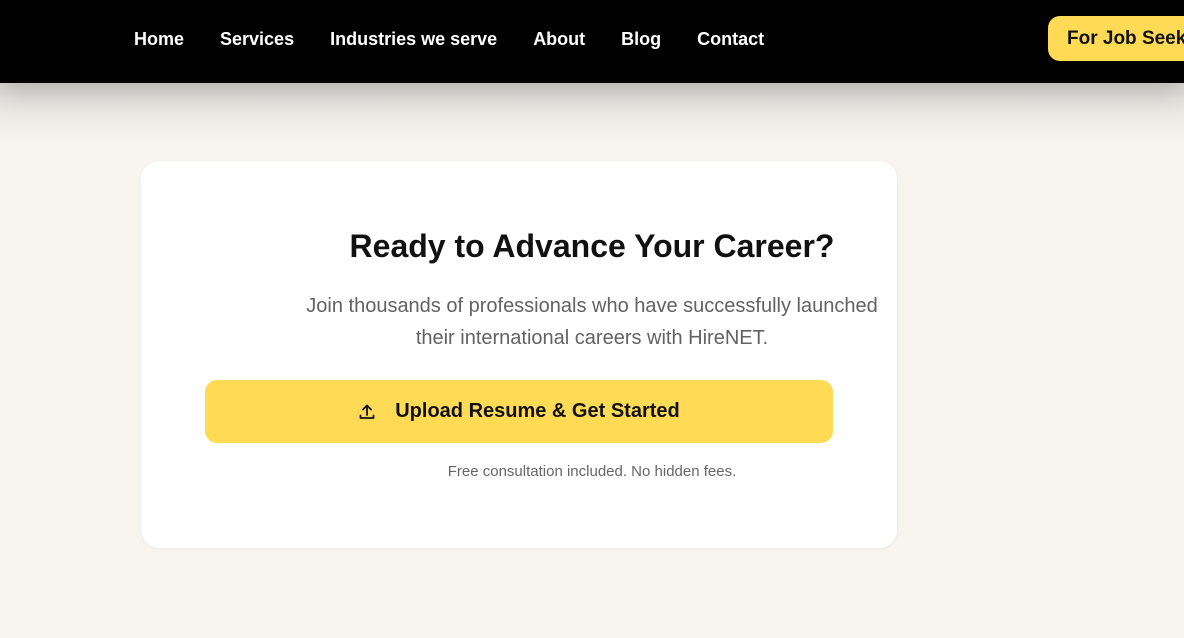 The height and width of the screenshot is (638, 1184). Describe the element at coordinates (367, 412) in the screenshot. I see `upload-icon` at that location.